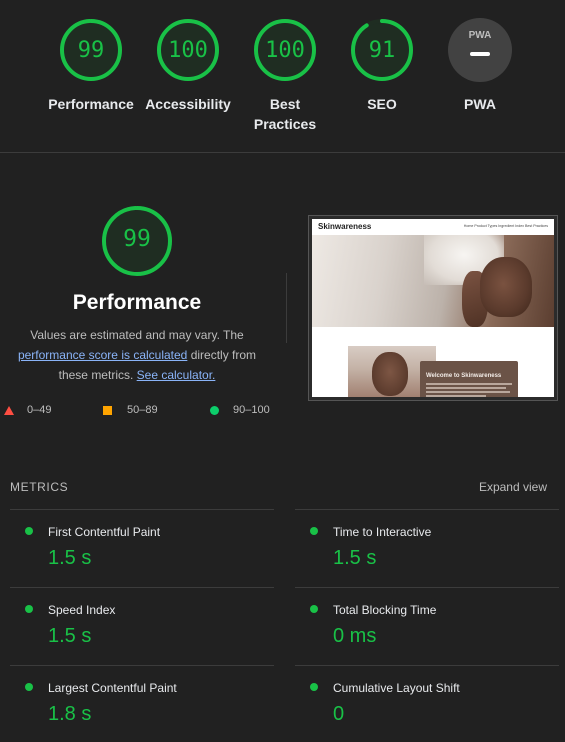 The image size is (565, 742). Describe the element at coordinates (339, 714) in the screenshot. I see `metric-value-cls: 0` at that location.